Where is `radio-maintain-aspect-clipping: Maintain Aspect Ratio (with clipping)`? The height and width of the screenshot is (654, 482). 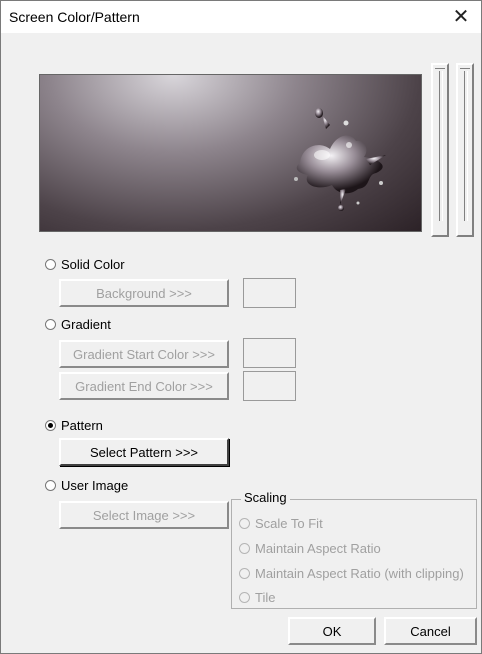
radio-maintain-aspect-clipping: Maintain Aspect Ratio (with clipping) is located at coordinates (351, 573).